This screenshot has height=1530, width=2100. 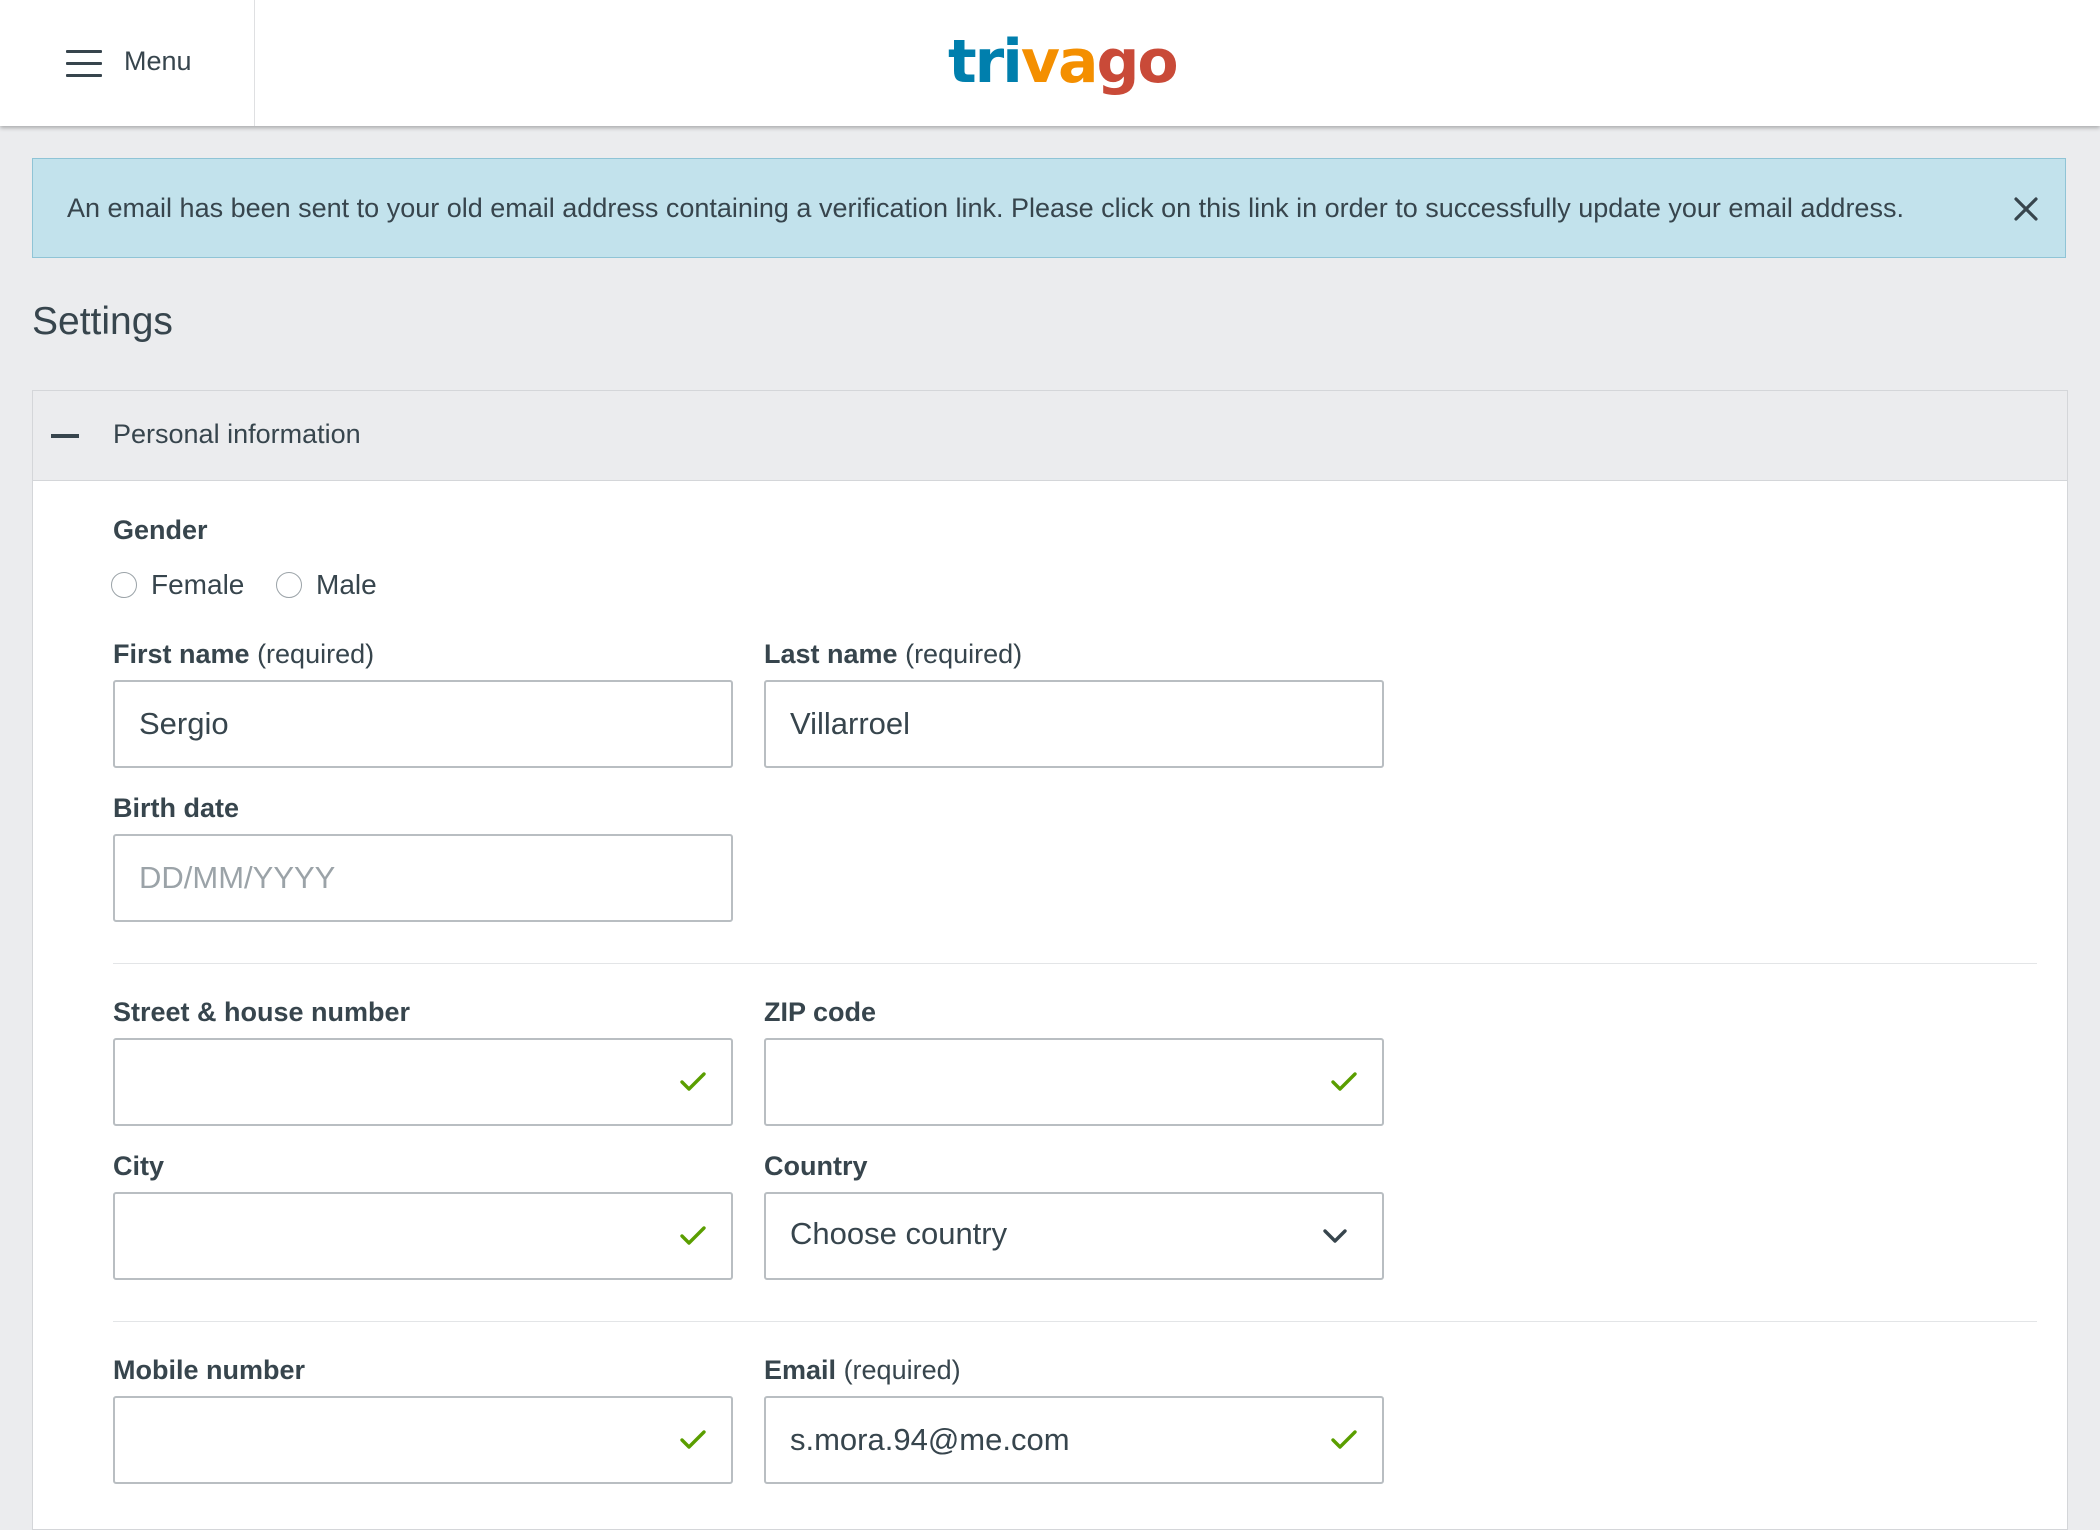 I want to click on gender-female-radio: Female, so click(x=177, y=585).